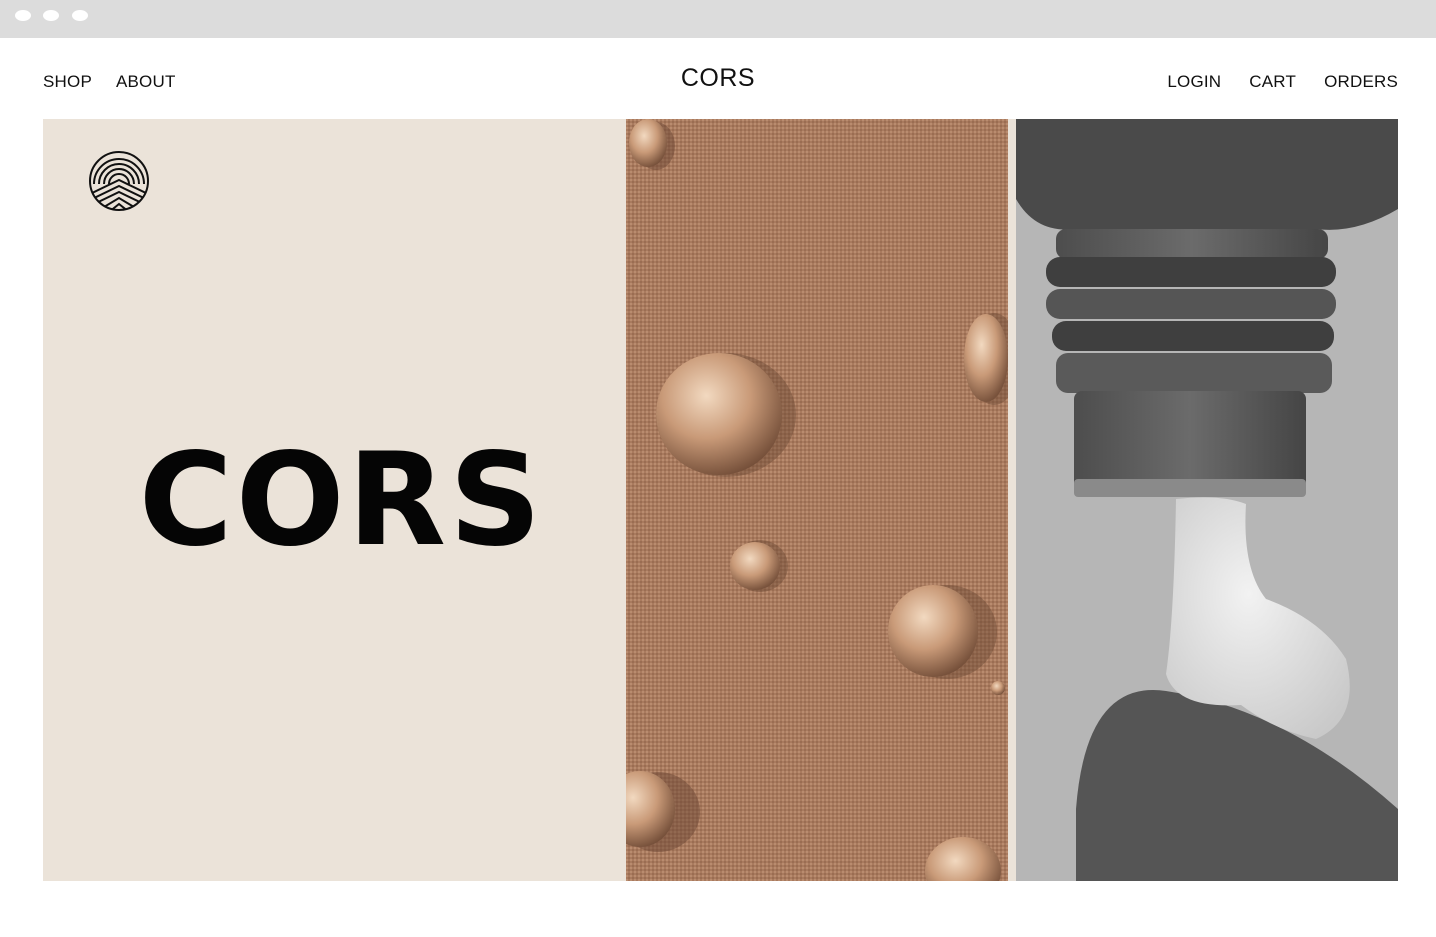 The height and width of the screenshot is (937, 1436). What do you see at coordinates (1194, 84) in the screenshot?
I see `nav-link-login: LOGIN` at bounding box center [1194, 84].